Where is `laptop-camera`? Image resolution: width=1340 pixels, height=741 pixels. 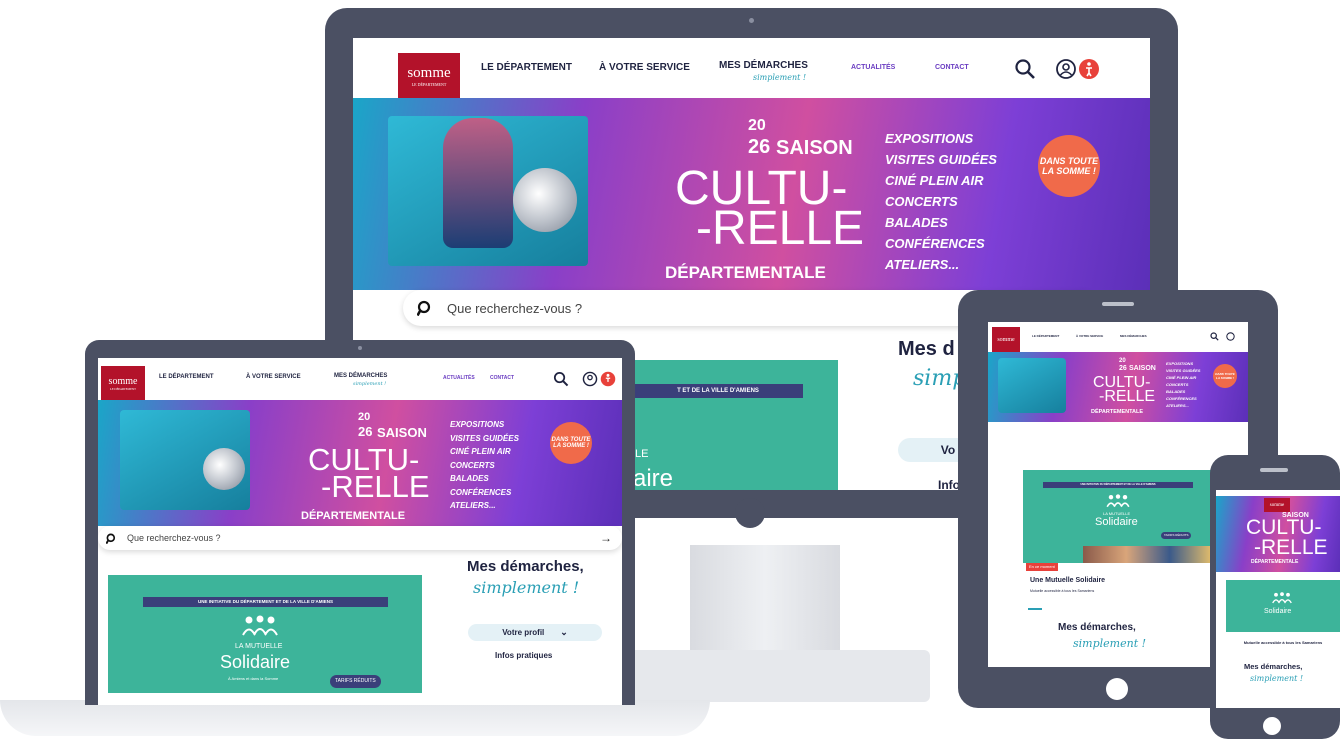
laptop-camera is located at coordinates (360, 348).